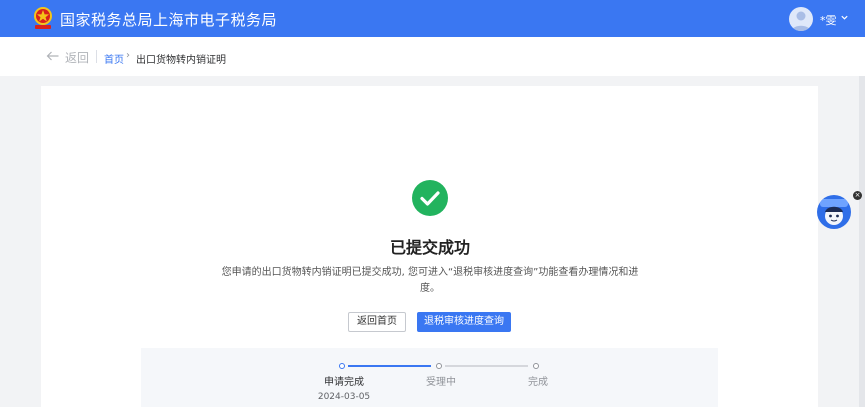 Image resolution: width=865 pixels, height=407 pixels. Describe the element at coordinates (801, 19) in the screenshot. I see `user-avatar-icon` at that location.